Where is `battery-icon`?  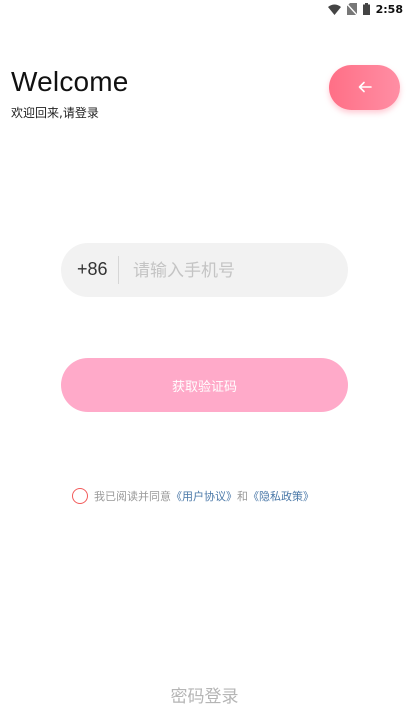
battery-icon is located at coordinates (366, 9).